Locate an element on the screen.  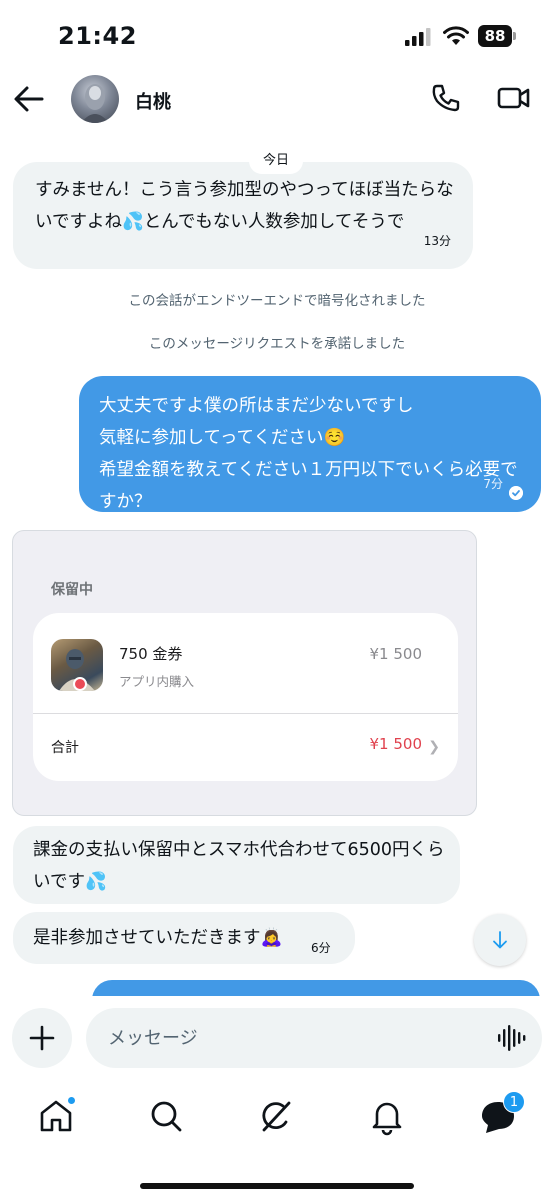
nav-grok is located at coordinates (276, 1116).